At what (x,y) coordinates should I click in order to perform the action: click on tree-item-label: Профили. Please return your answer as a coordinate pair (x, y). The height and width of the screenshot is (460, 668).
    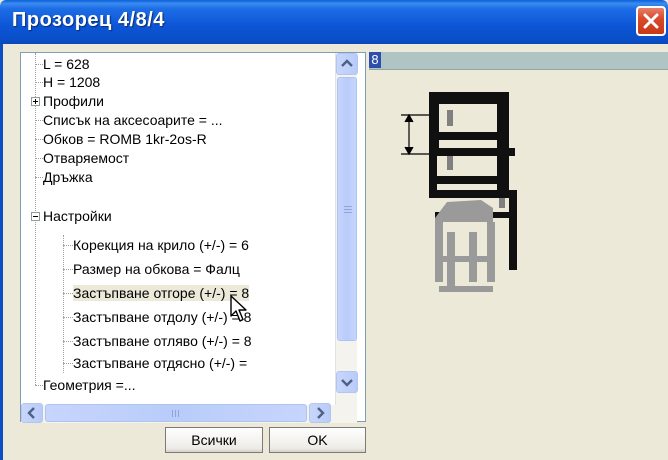
    Looking at the image, I should click on (73, 101).